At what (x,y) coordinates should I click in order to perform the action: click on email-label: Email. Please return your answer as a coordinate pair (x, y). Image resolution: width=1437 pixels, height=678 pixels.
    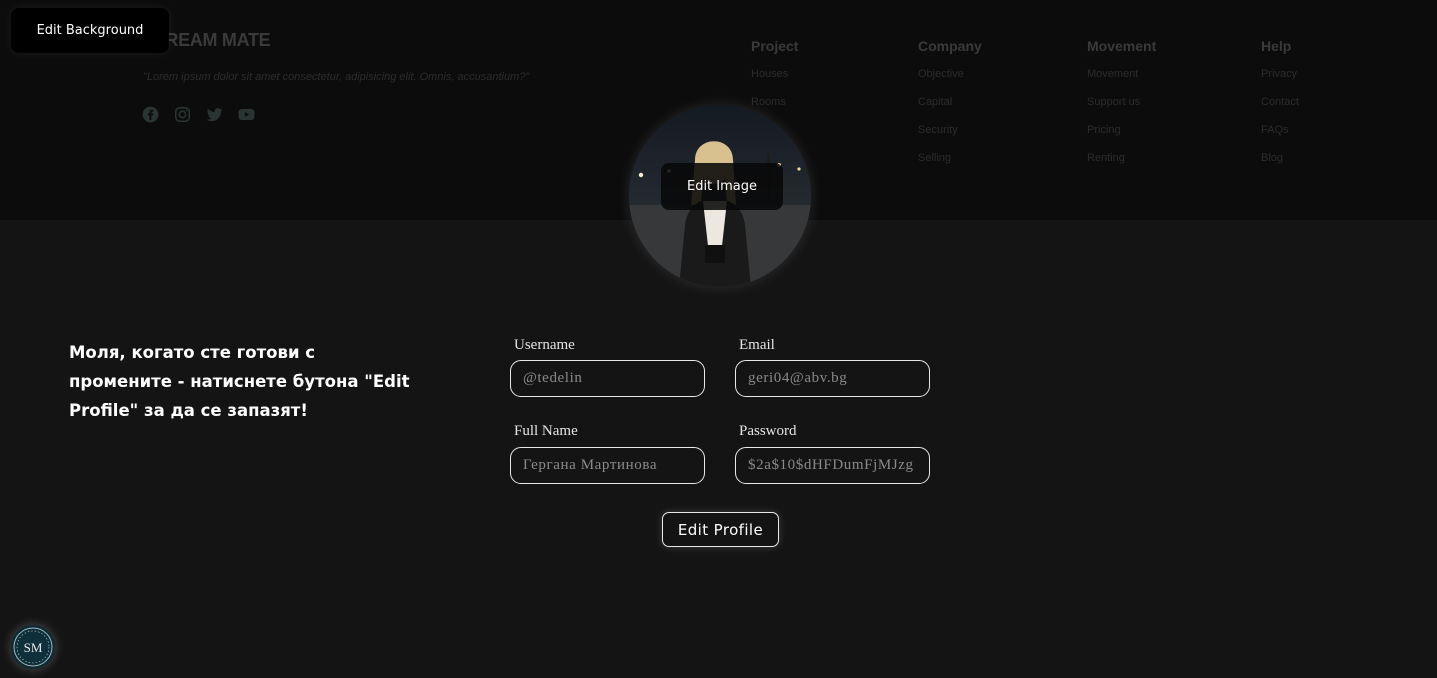
    Looking at the image, I should click on (757, 345).